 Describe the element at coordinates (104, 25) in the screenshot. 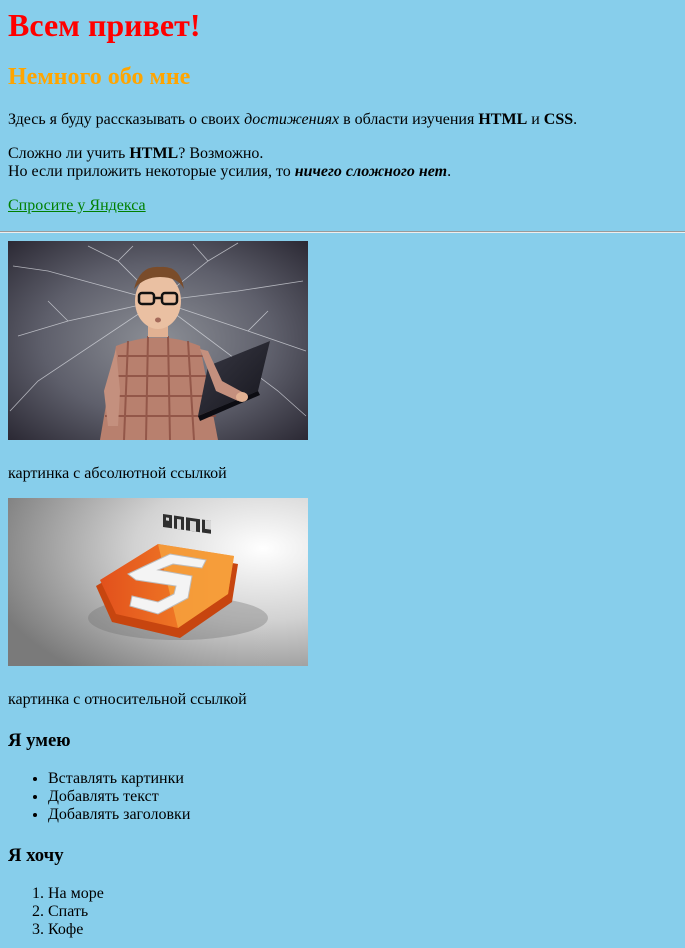

I see `page-title: Всем привет!` at that location.